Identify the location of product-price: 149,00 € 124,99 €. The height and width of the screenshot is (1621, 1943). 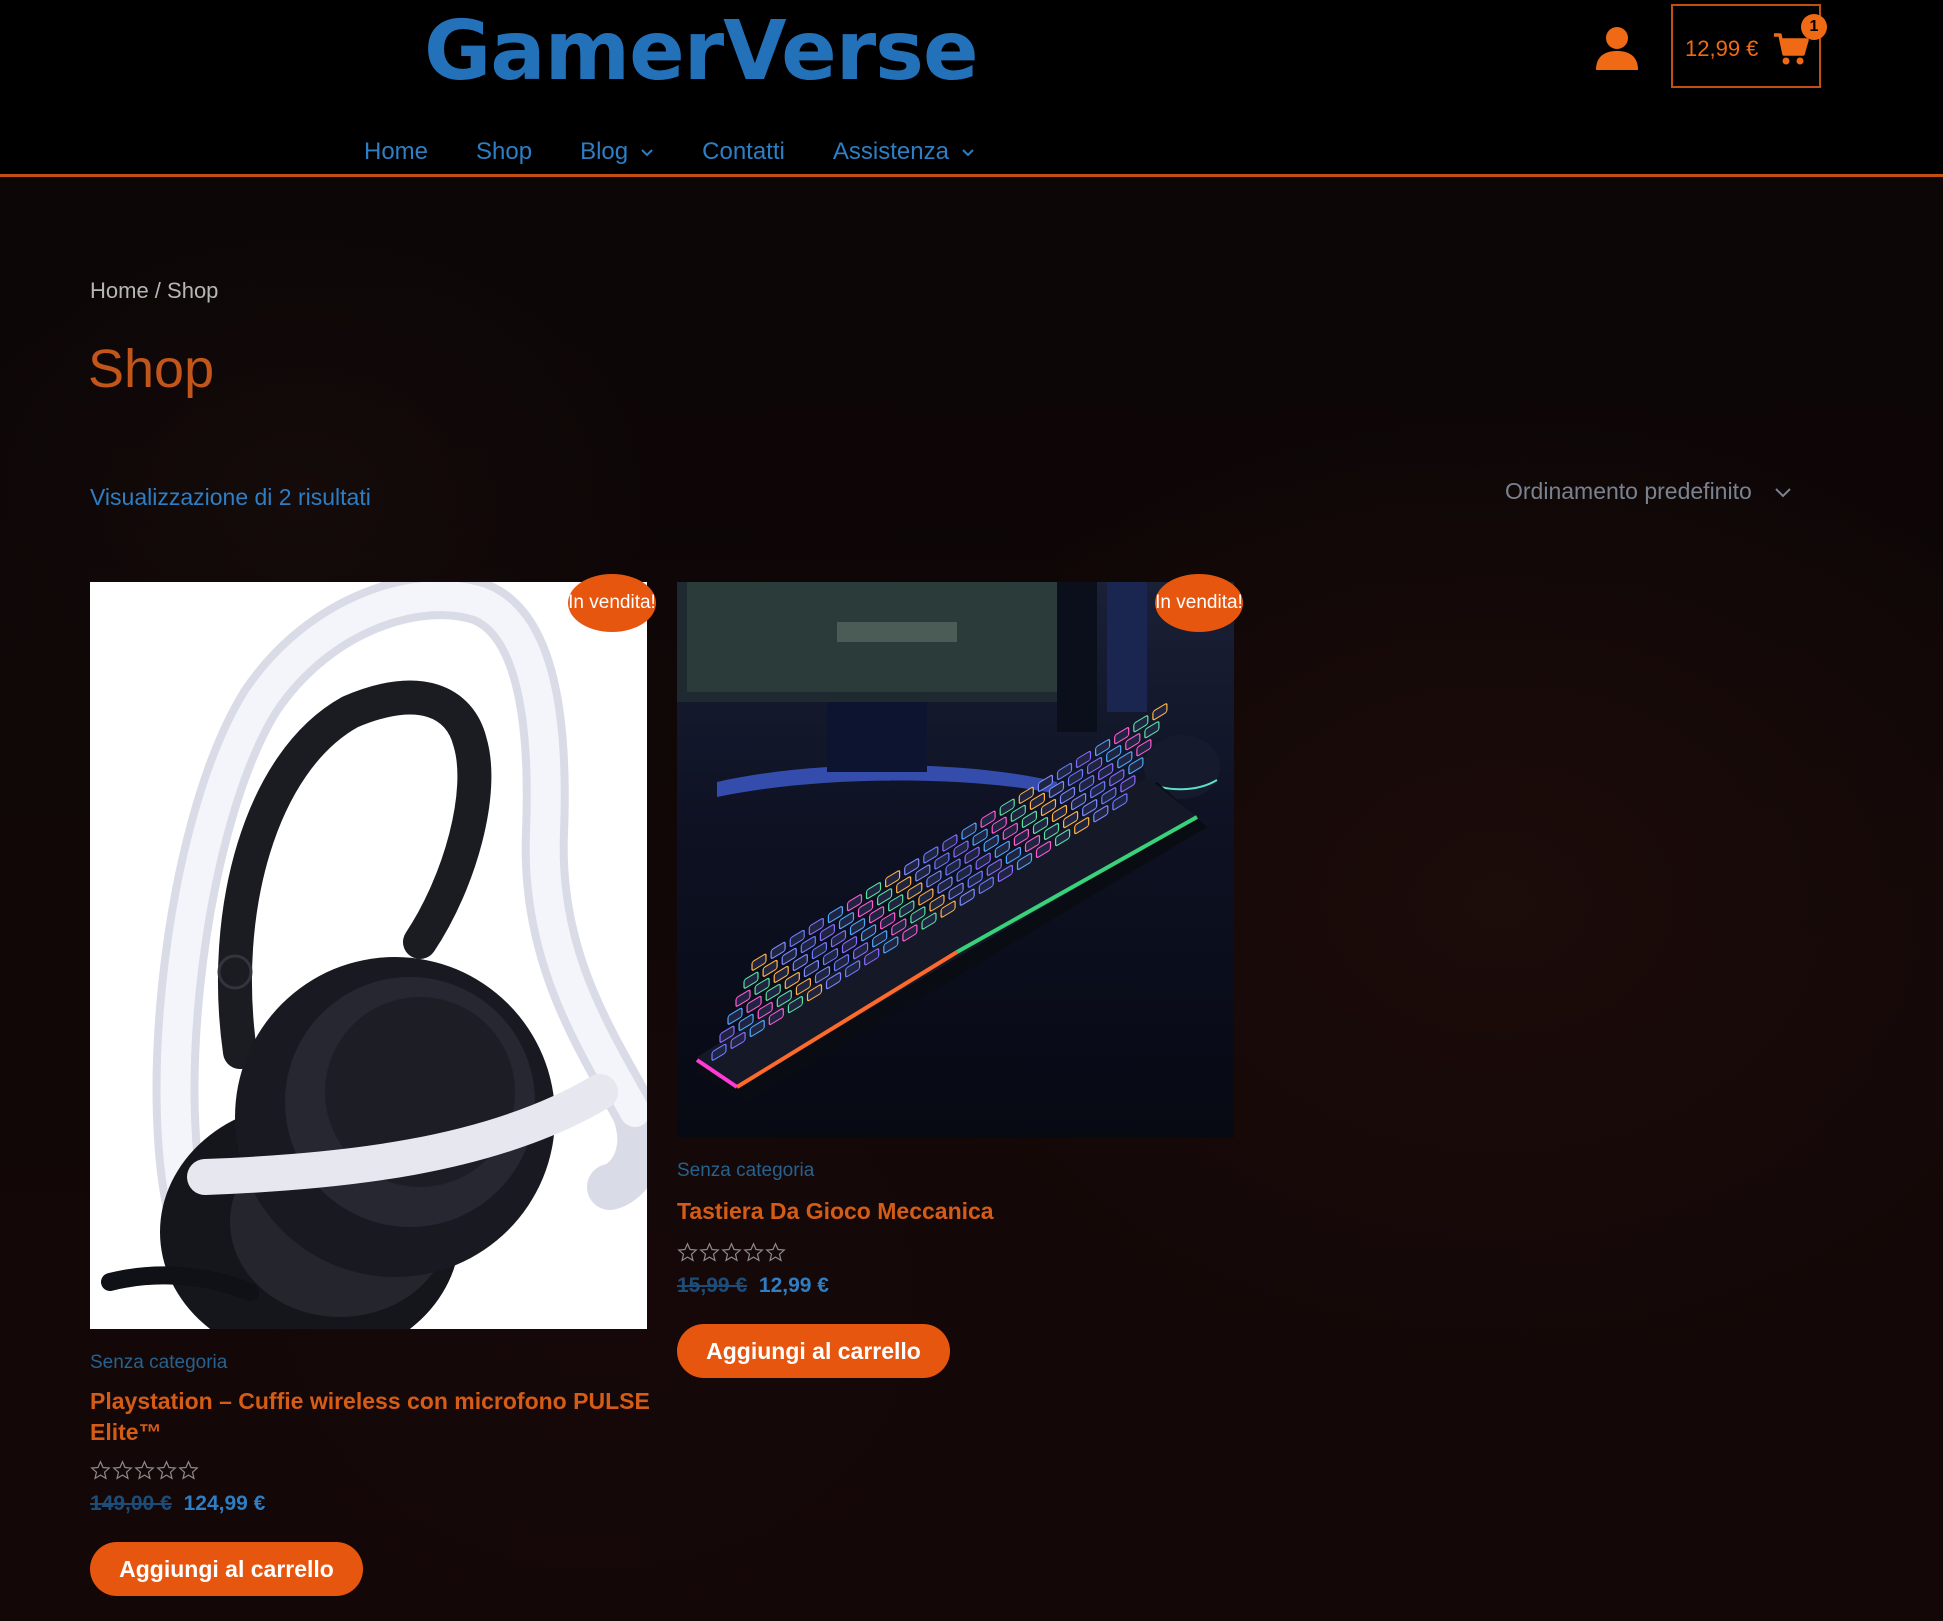
(177, 1504).